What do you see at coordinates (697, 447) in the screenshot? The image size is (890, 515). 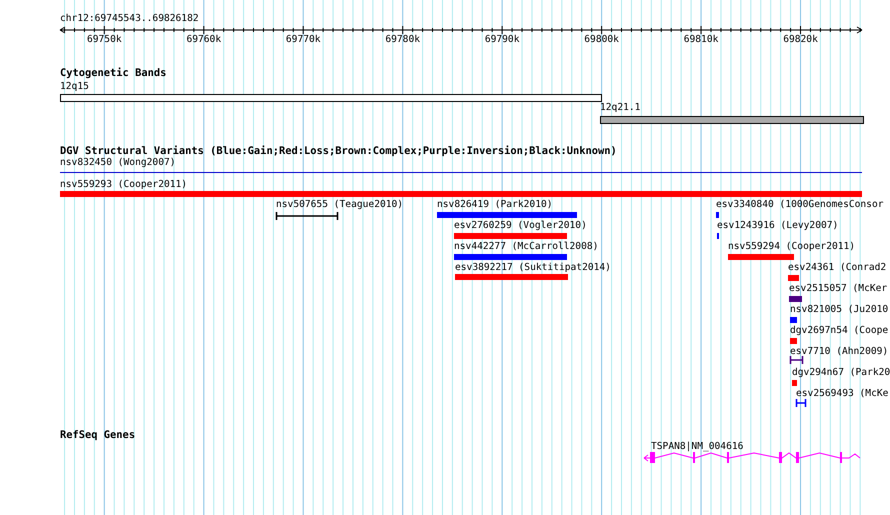 I see `gene-label: TSPAN8|NM_004616` at bounding box center [697, 447].